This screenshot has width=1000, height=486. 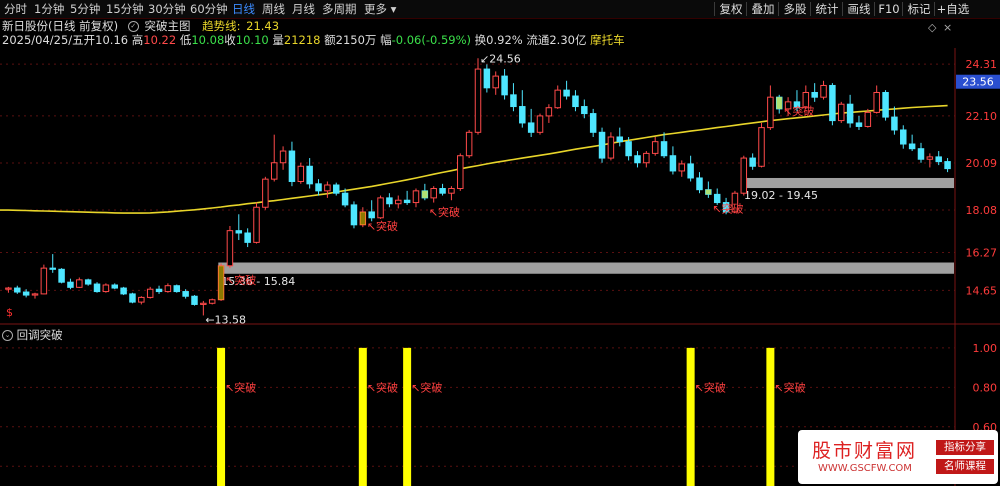 What do you see at coordinates (40, 335) in the screenshot?
I see `signal-panel-name: 回调突破` at bounding box center [40, 335].